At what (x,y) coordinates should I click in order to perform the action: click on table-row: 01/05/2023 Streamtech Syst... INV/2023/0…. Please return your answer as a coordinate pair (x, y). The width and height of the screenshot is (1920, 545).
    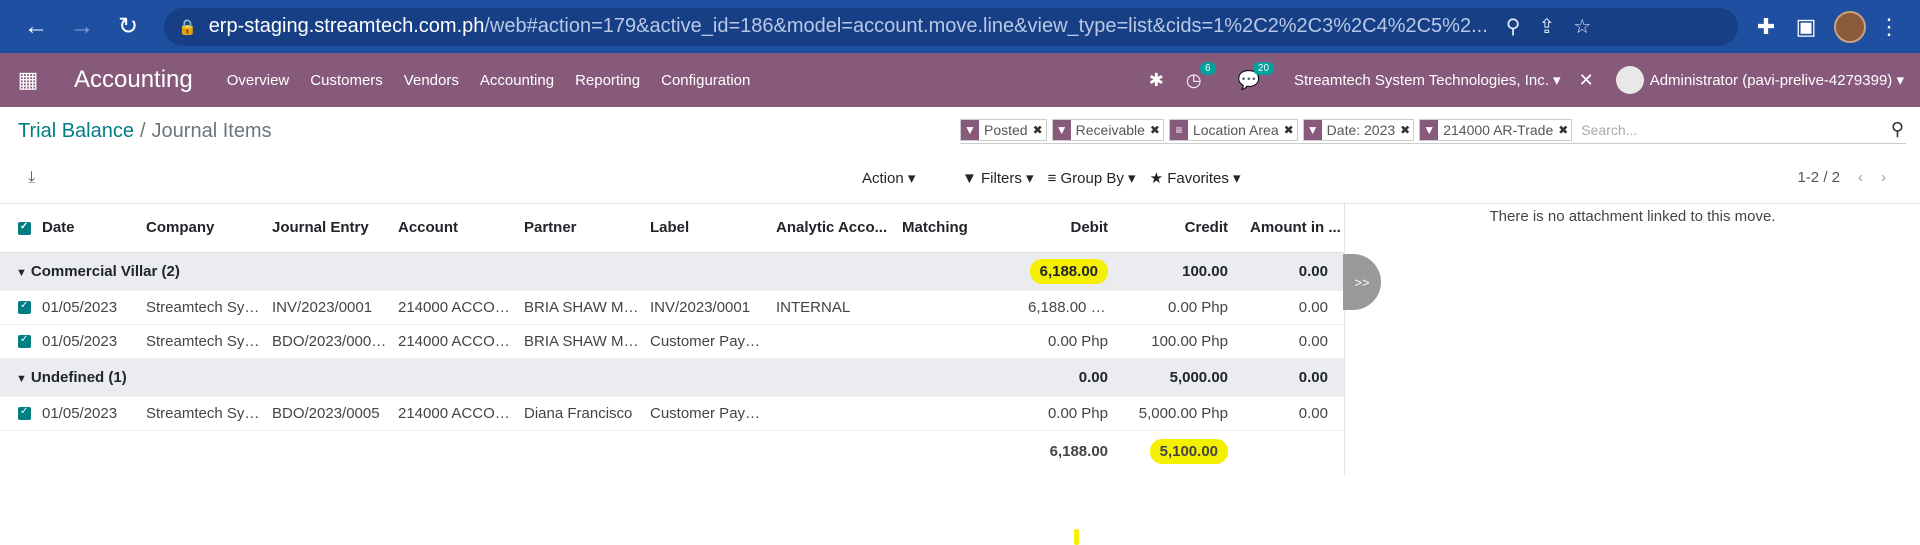
    Looking at the image, I should click on (672, 307).